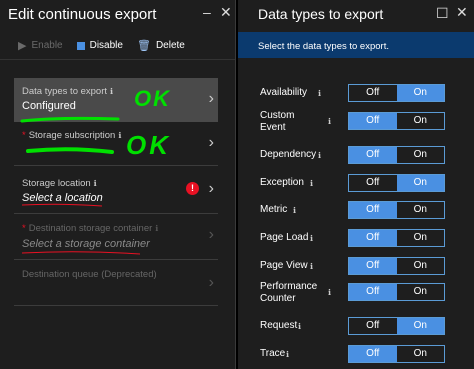  I want to click on data-type-label: Trace, so click(273, 353).